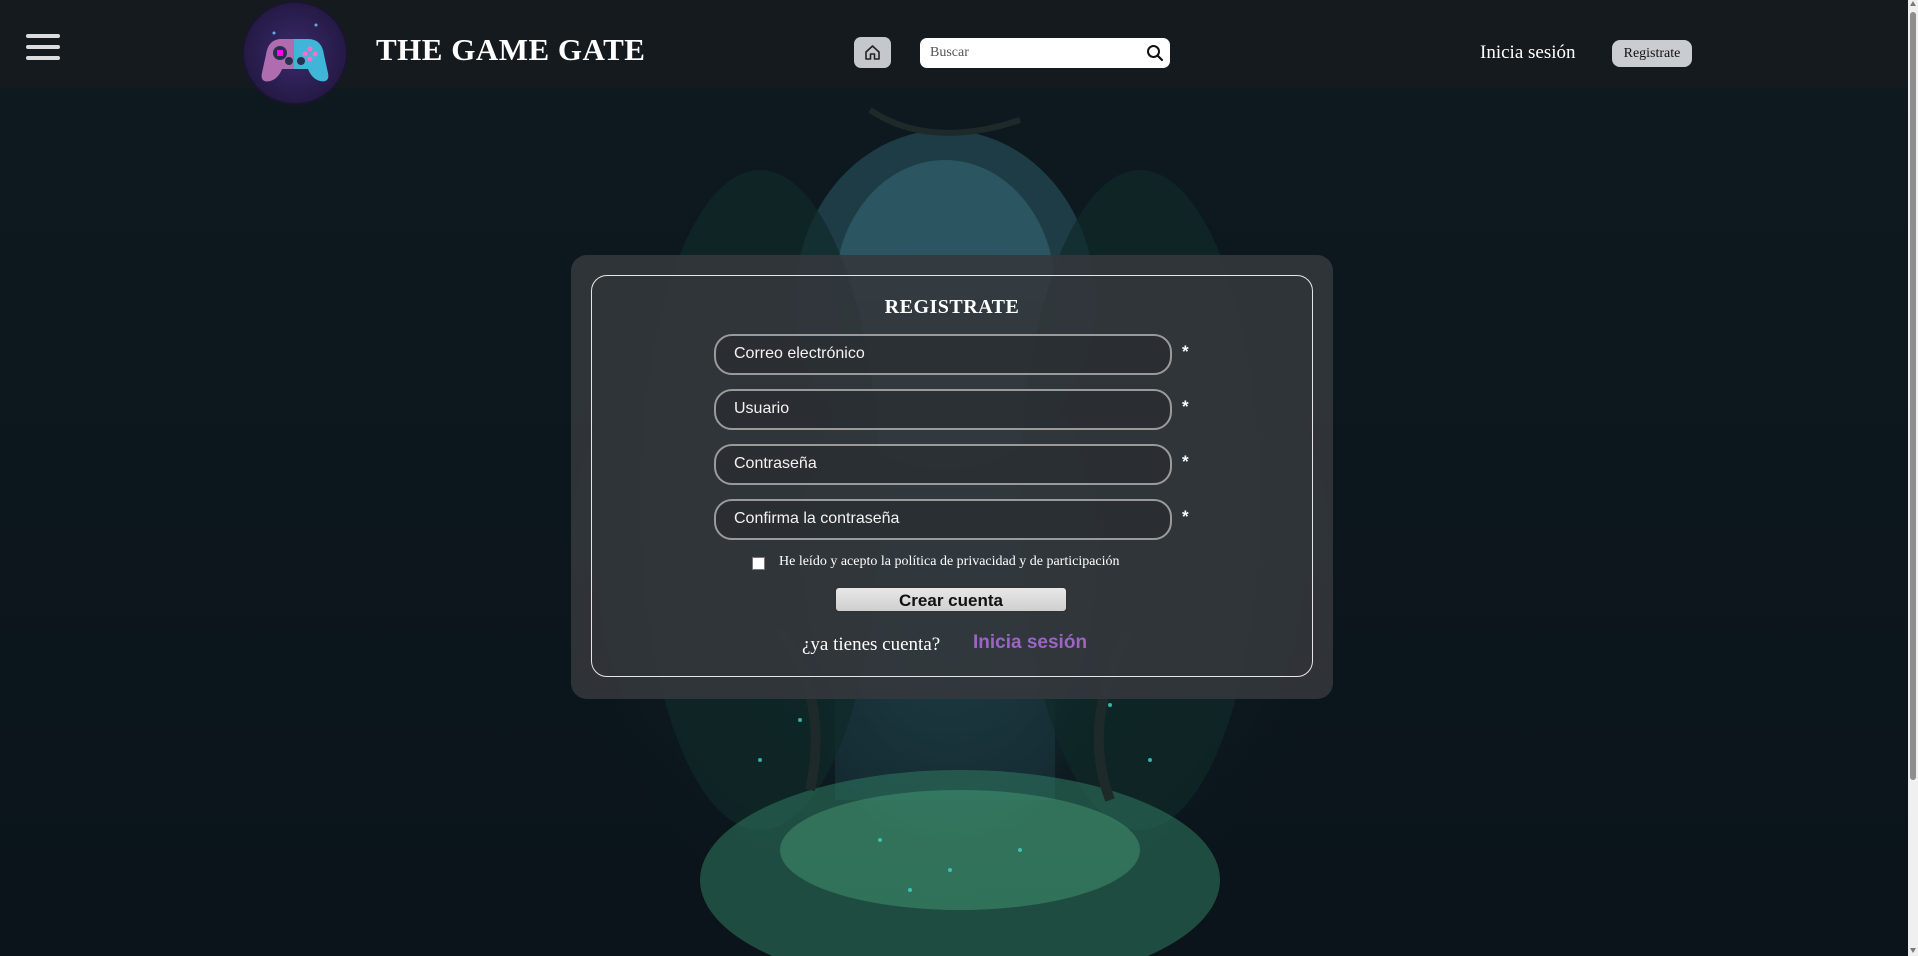  Describe the element at coordinates (1030, 53) in the screenshot. I see `search-input` at that location.